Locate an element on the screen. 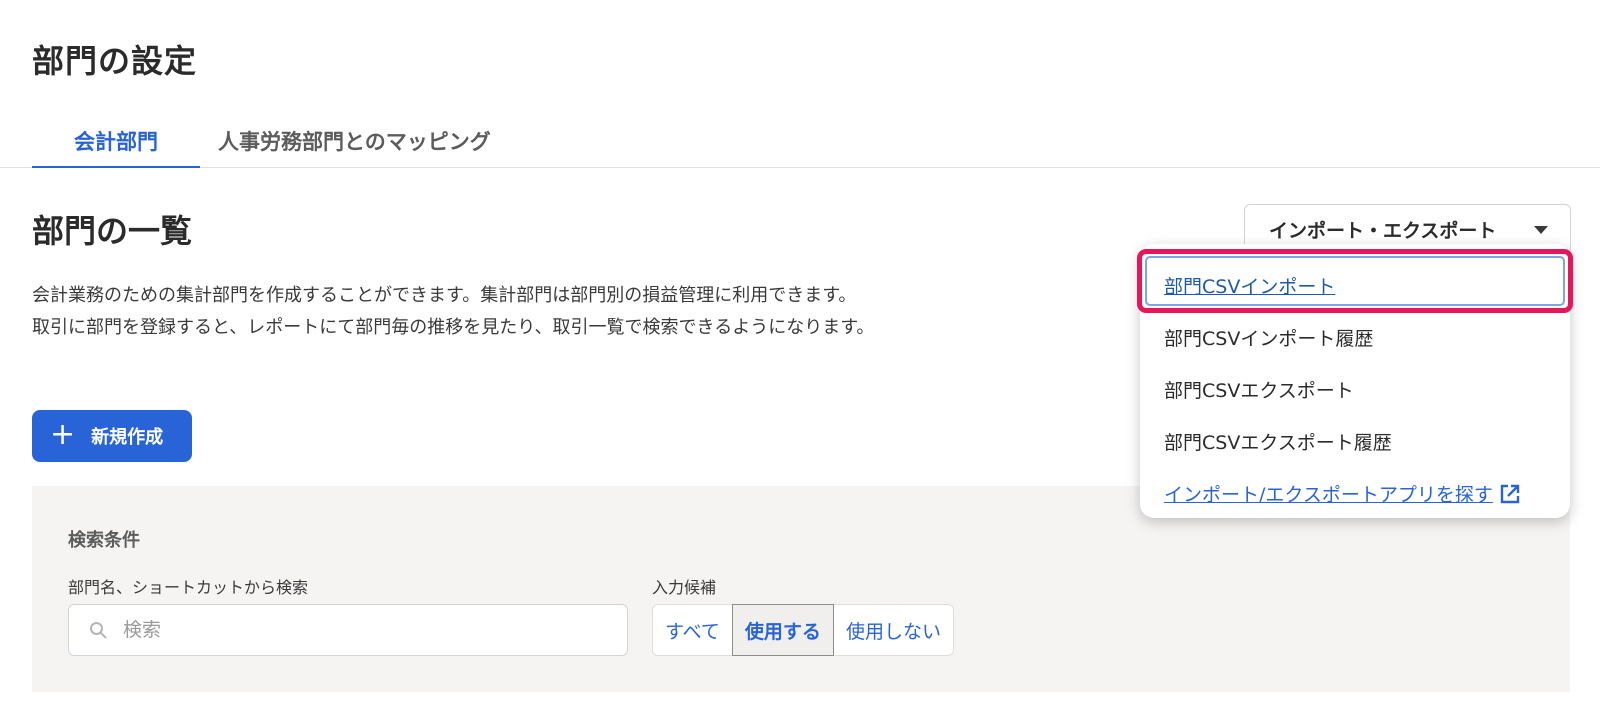 The image size is (1600, 727). import-export-label: インポート・エクスポート is located at coordinates (1383, 230).